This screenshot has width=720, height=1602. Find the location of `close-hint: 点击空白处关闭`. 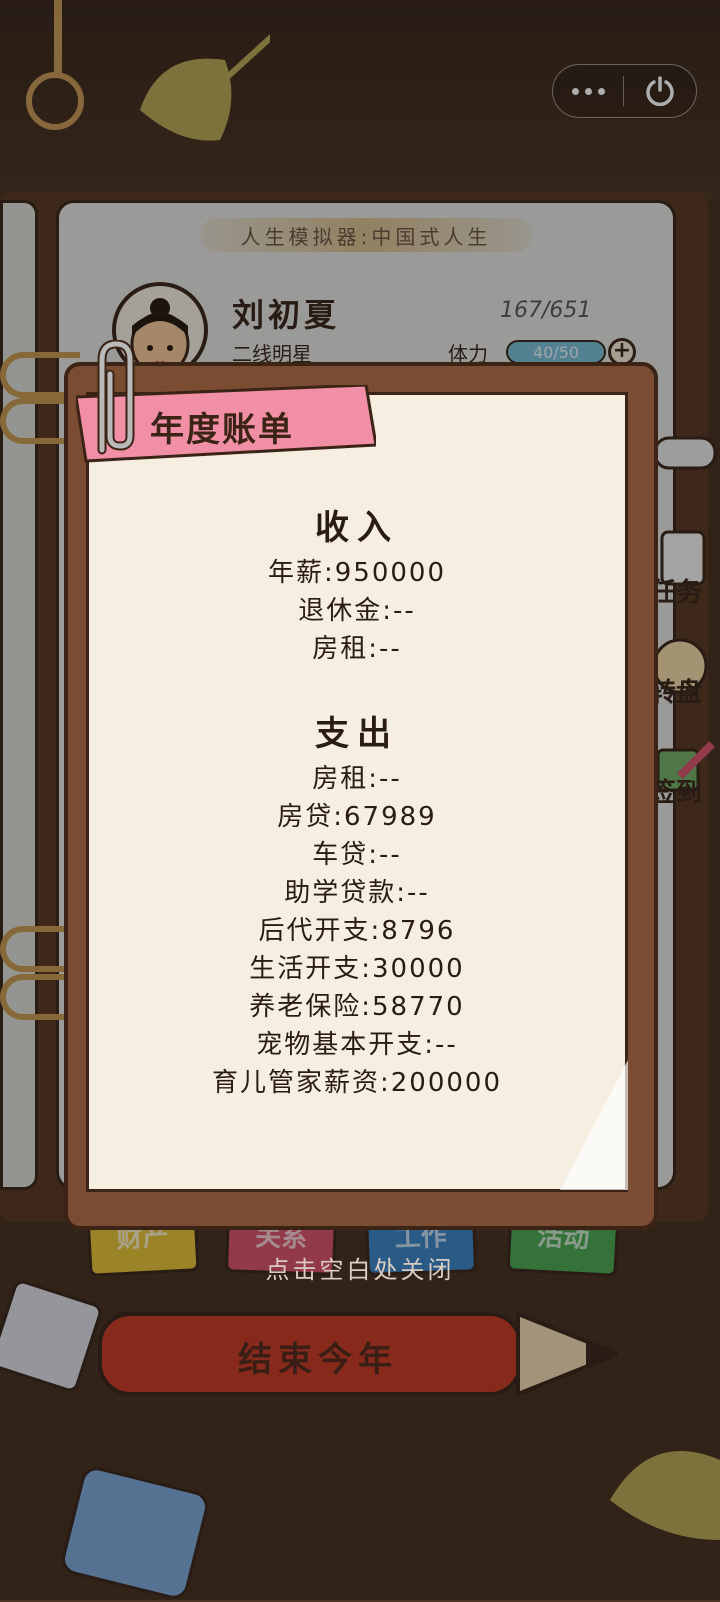

close-hint: 点击空白处关闭 is located at coordinates (360, 1270).